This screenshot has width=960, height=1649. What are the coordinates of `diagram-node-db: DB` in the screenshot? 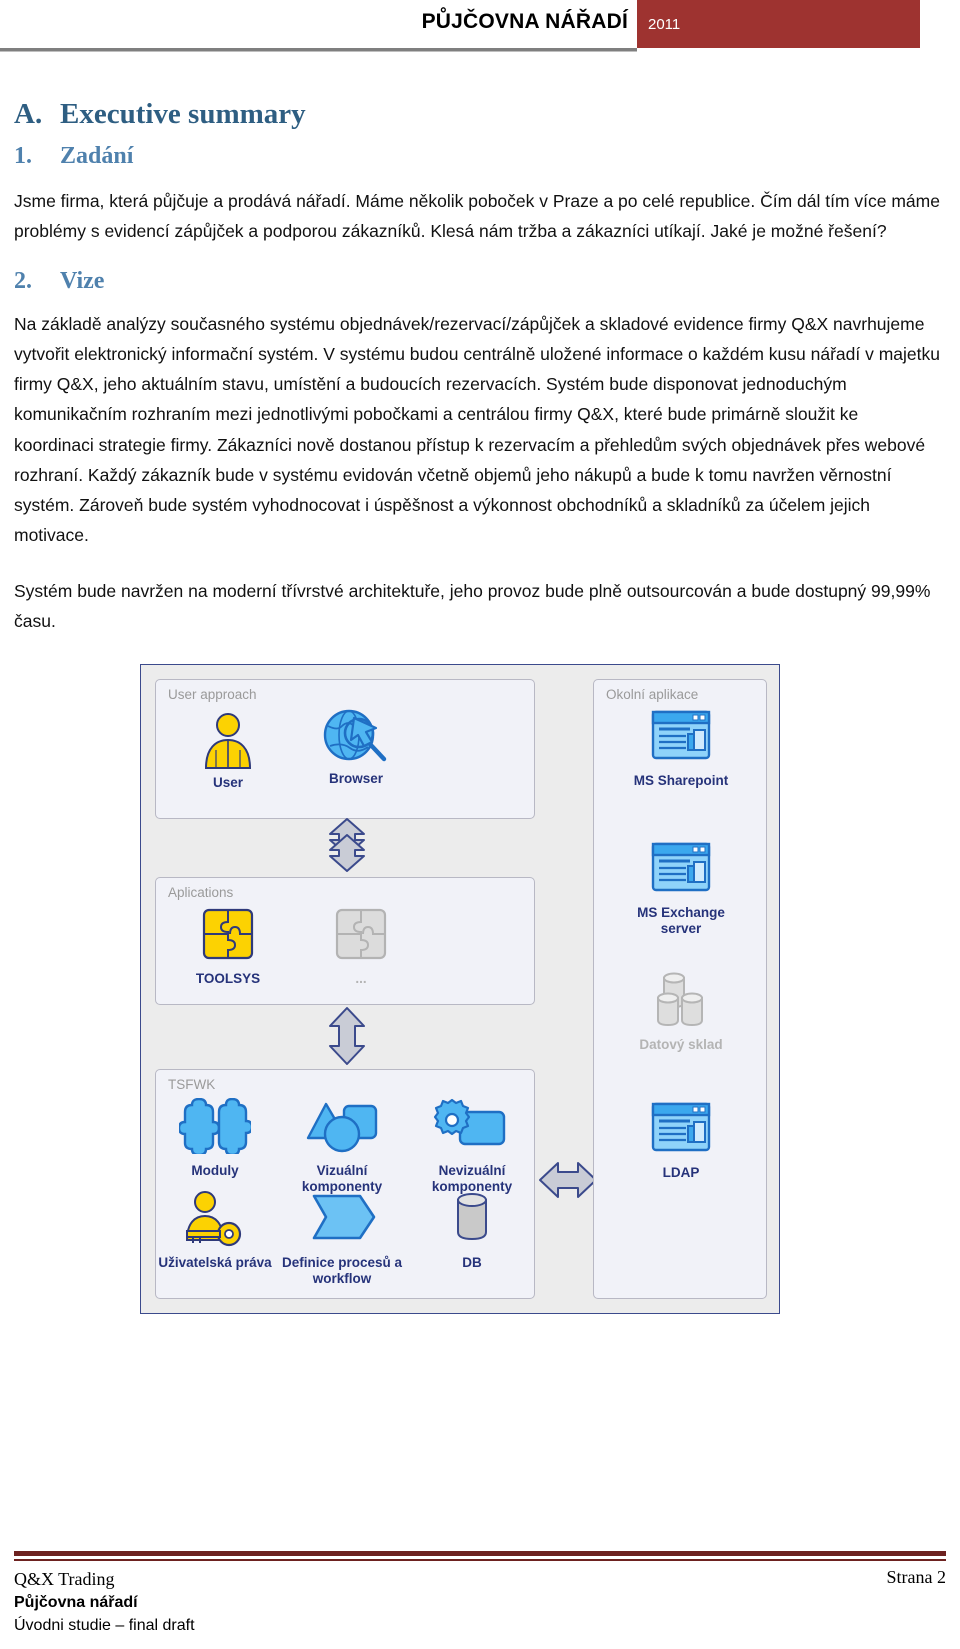 It's located at (472, 1230).